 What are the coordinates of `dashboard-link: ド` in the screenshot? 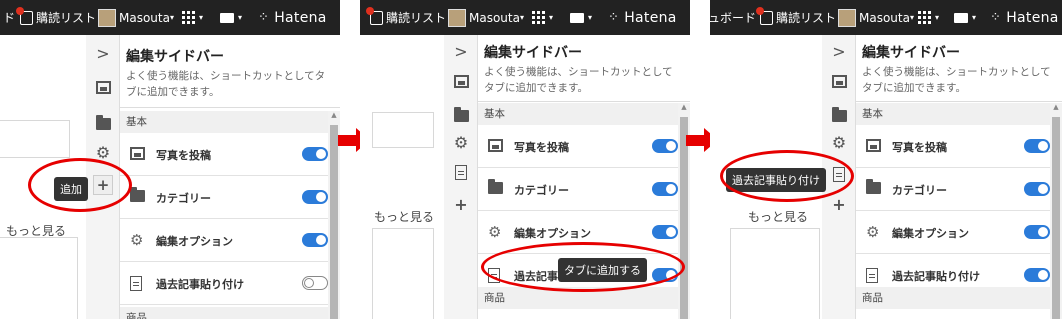 It's located at (9, 17).